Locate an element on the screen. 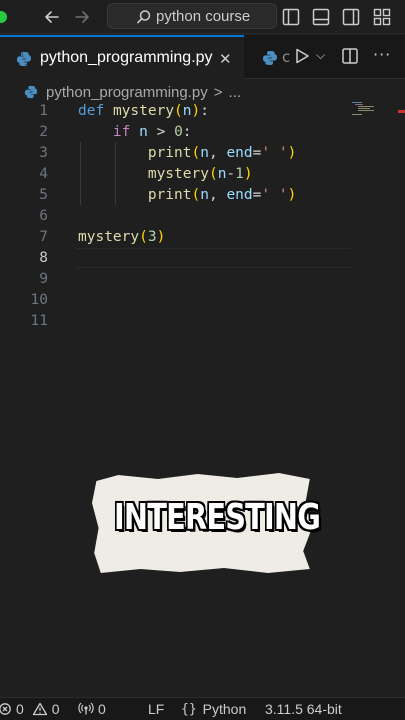 The image size is (405, 720). warning-count: 0 is located at coordinates (55, 709).